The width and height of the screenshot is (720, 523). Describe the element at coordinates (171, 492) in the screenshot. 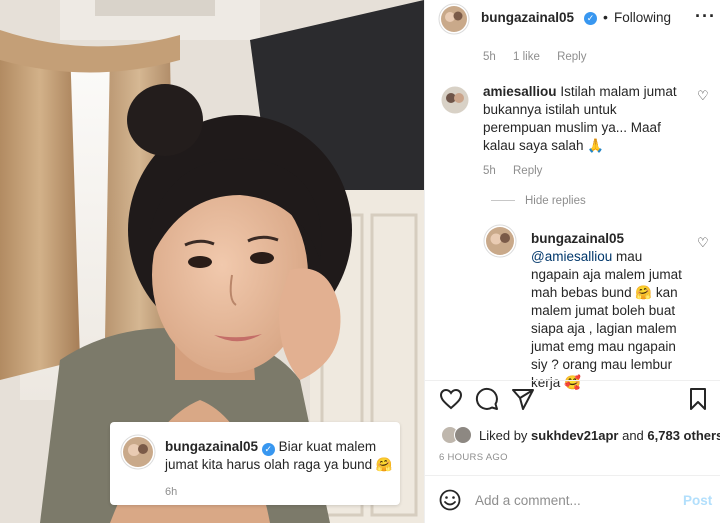

I see `caption-time: 6h` at that location.